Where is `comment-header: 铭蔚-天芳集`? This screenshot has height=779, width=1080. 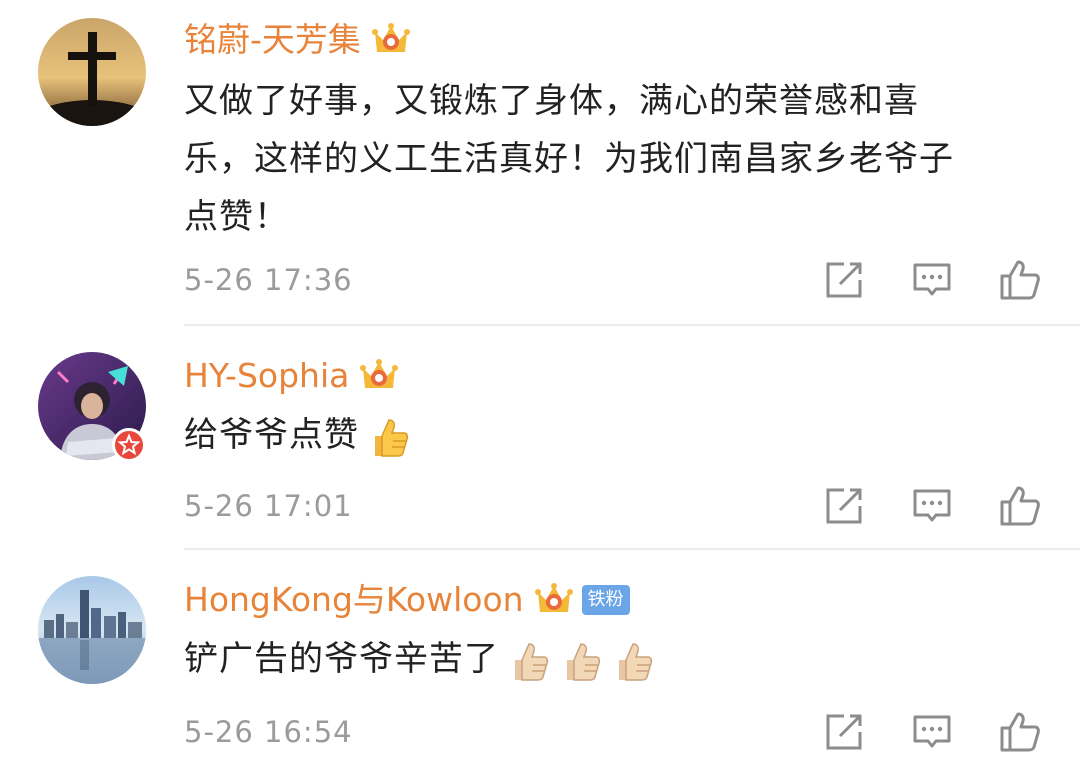
comment-header: 铭蔚-天芳集 is located at coordinates (297, 40).